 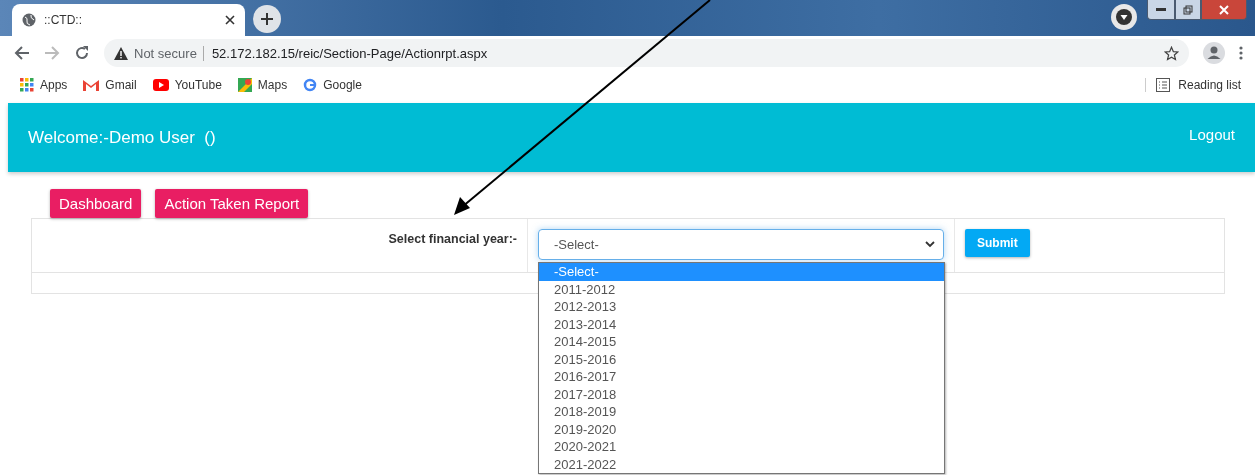 I want to click on dropdown-option: 2016-2017, so click(x=741, y=377).